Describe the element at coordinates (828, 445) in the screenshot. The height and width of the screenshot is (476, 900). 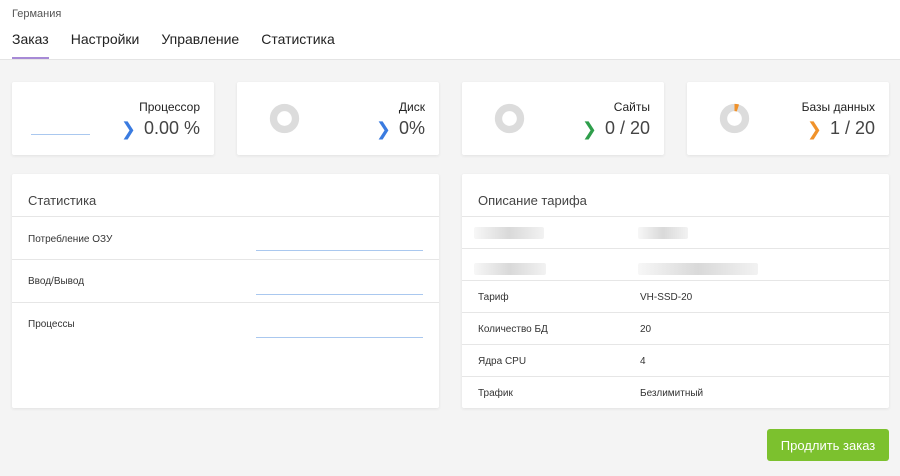
I see `renew-order-button: Продлить заказ` at that location.